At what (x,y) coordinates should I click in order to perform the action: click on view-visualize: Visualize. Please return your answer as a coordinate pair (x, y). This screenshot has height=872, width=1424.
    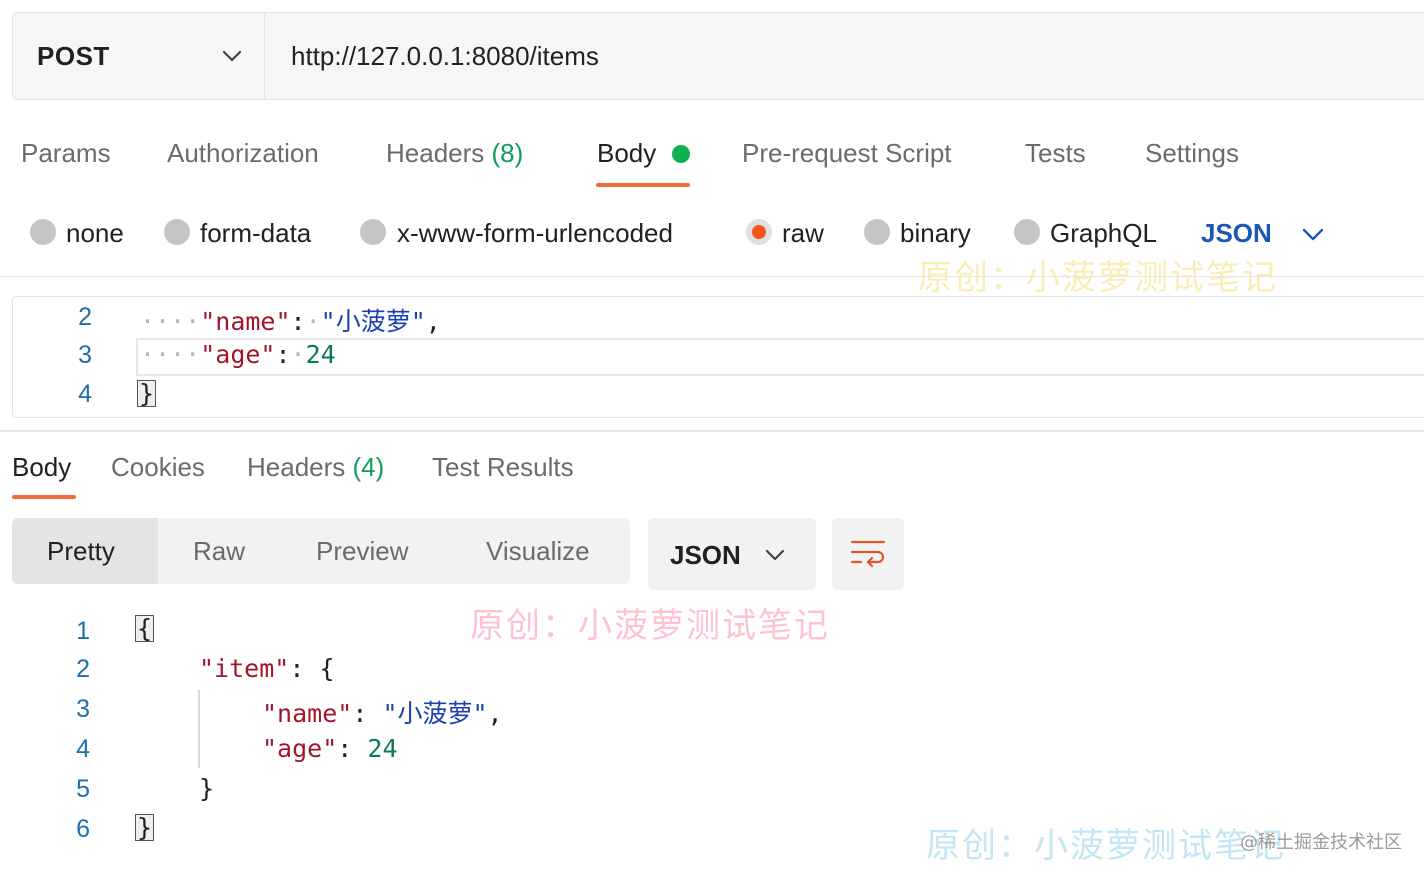
    Looking at the image, I should click on (538, 551).